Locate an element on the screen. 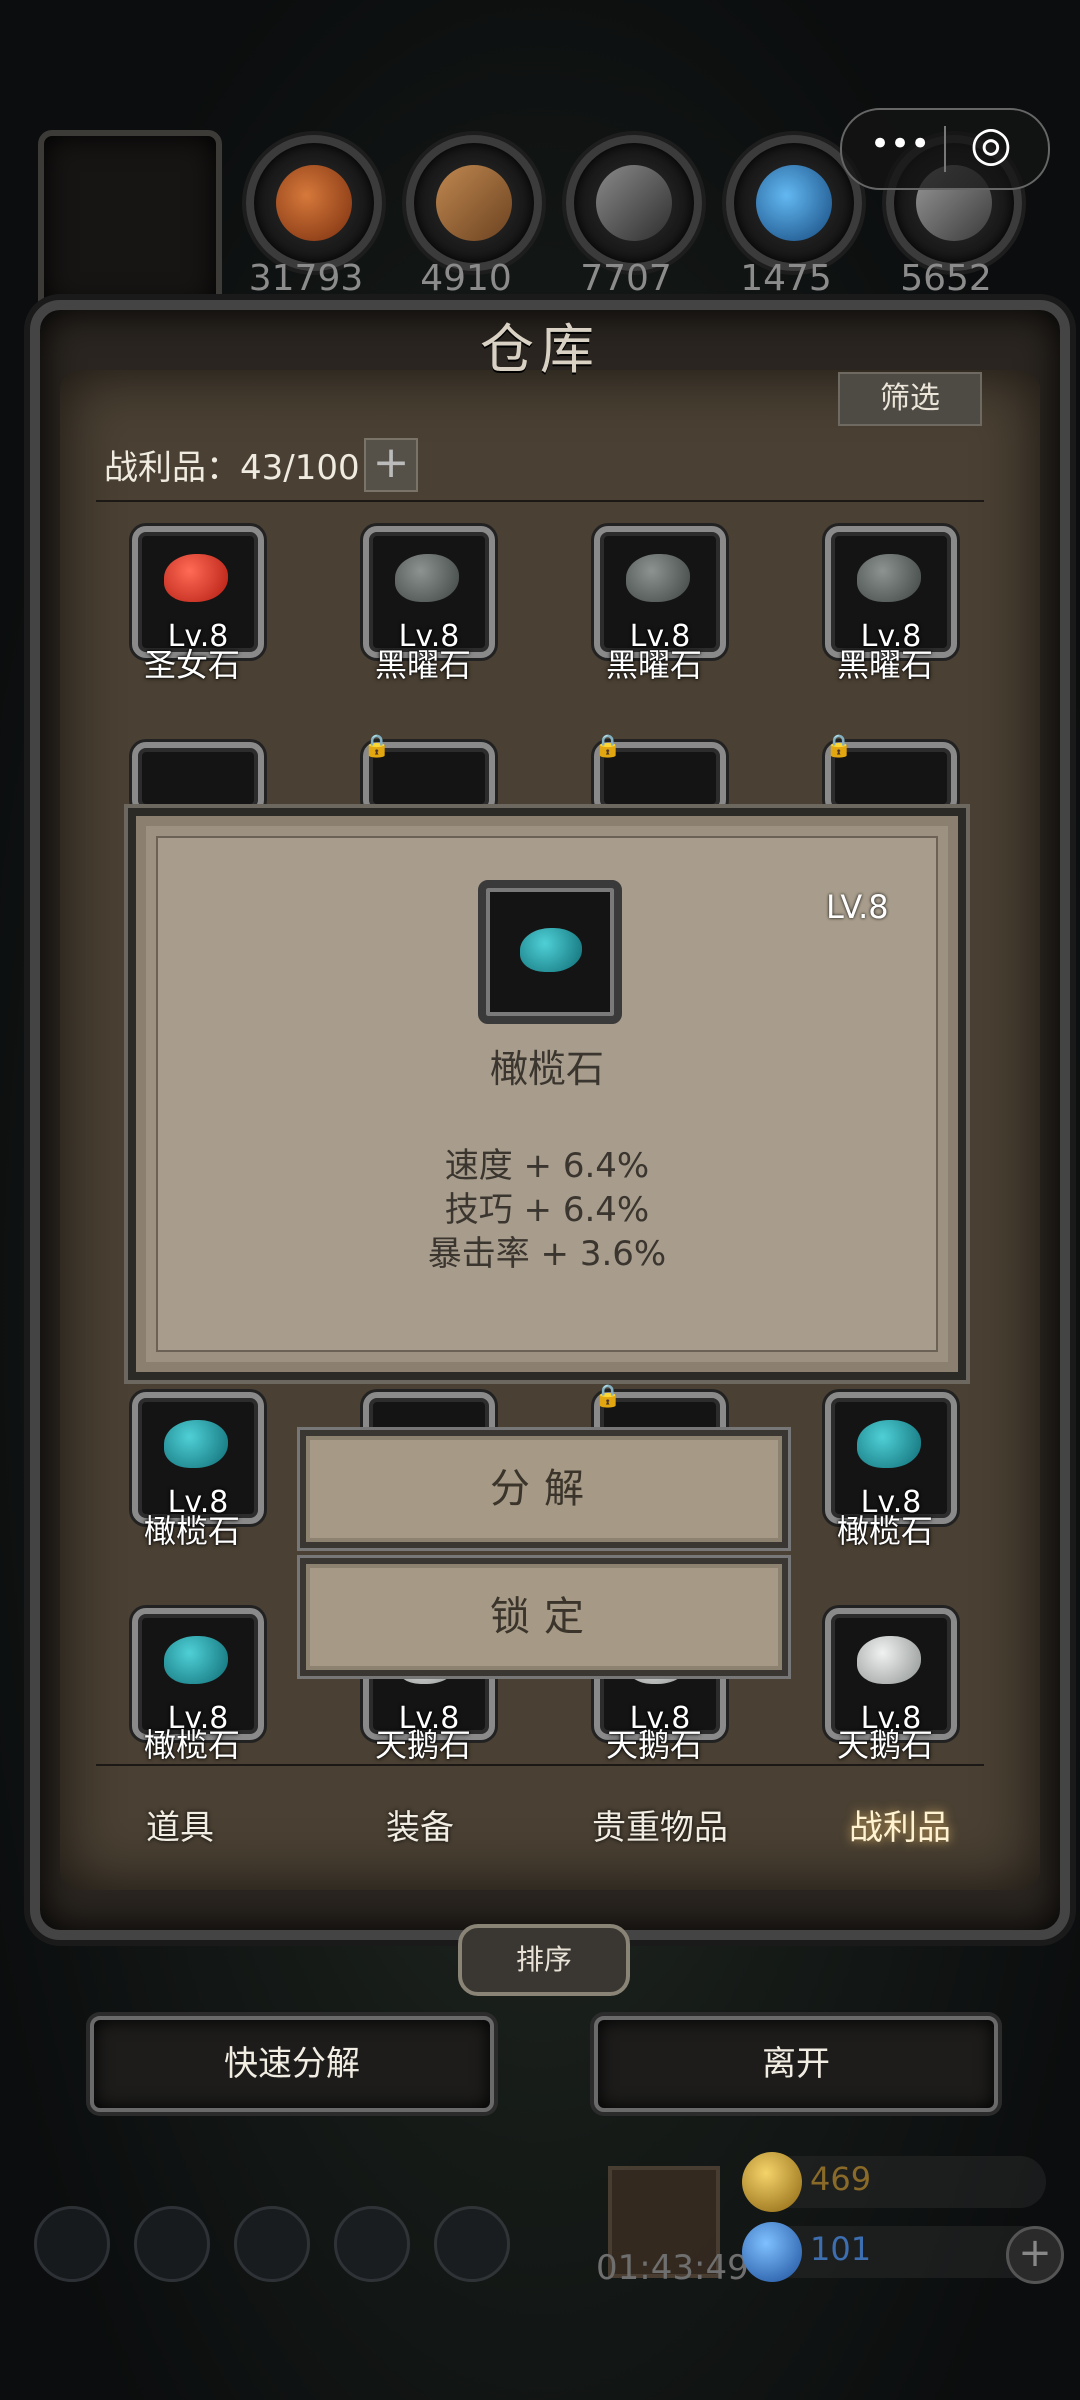 The width and height of the screenshot is (1080, 2400). shield-icon is located at coordinates (472, 2244).